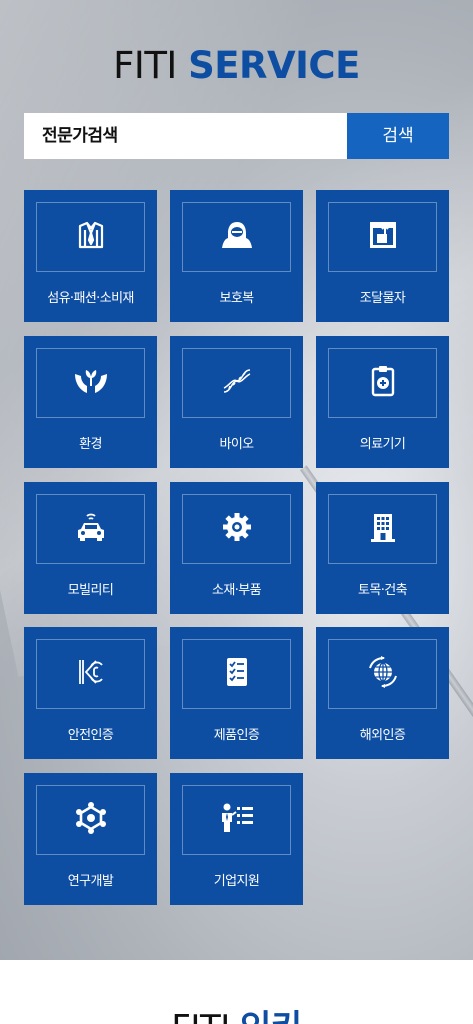 The width and height of the screenshot is (473, 1024). I want to click on title-service: SERVICE, so click(274, 65).